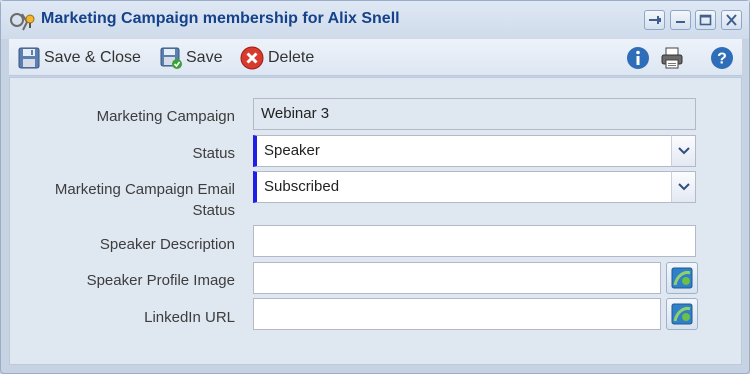  I want to click on toolbar: Save & Close Save Delete ?, so click(375, 57).